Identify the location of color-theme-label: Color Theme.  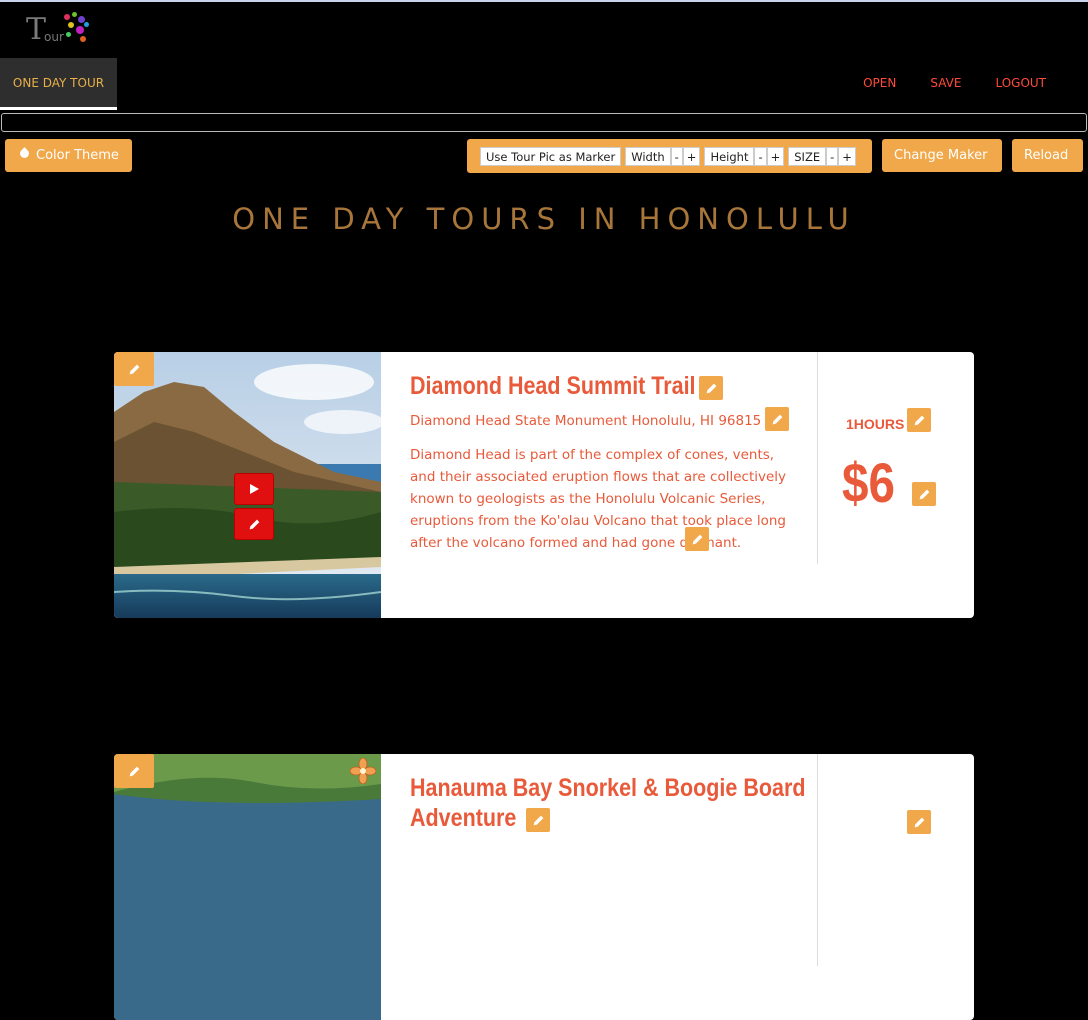
(77, 155).